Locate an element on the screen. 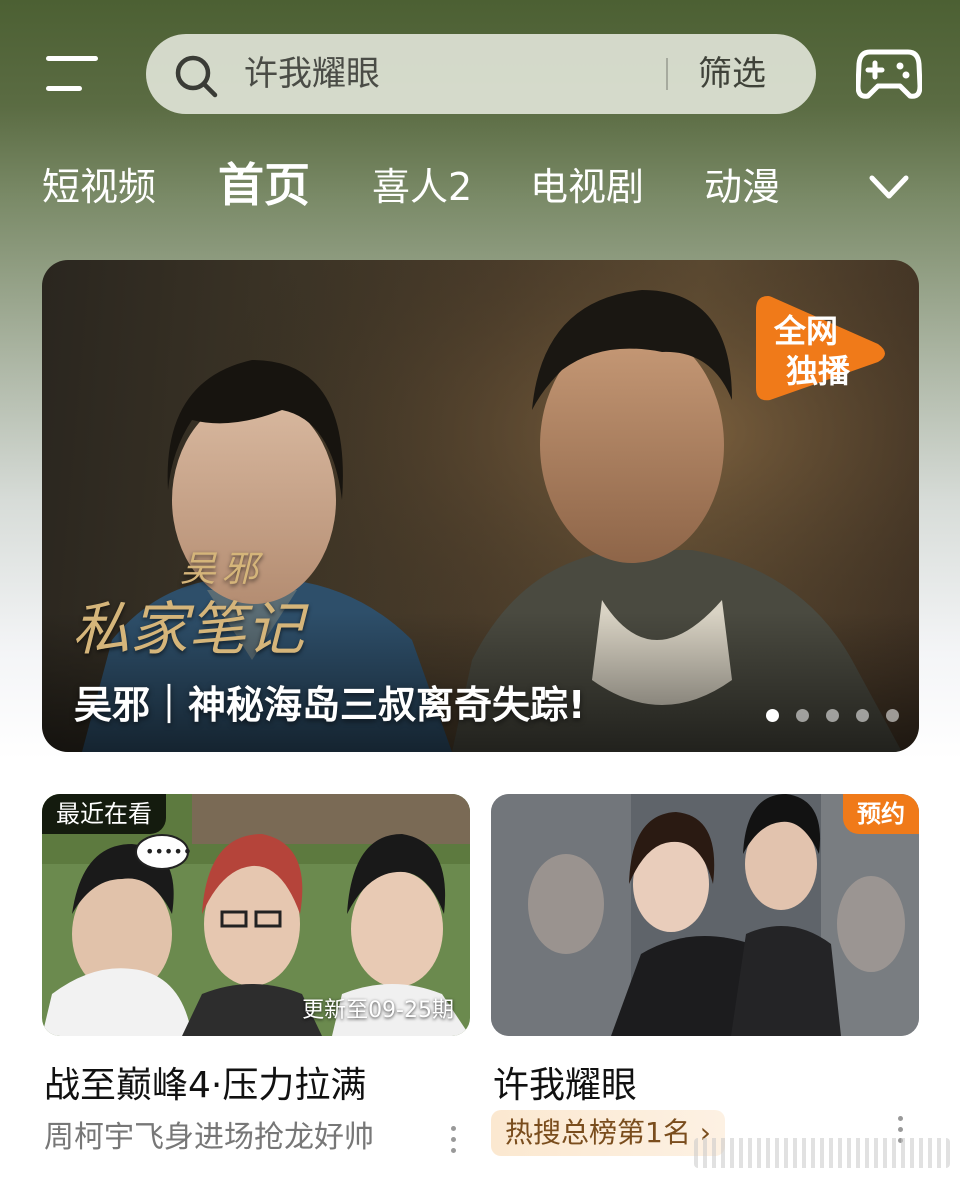  hot-search-rank-badge: 热搜总榜第1名 › is located at coordinates (608, 1133).